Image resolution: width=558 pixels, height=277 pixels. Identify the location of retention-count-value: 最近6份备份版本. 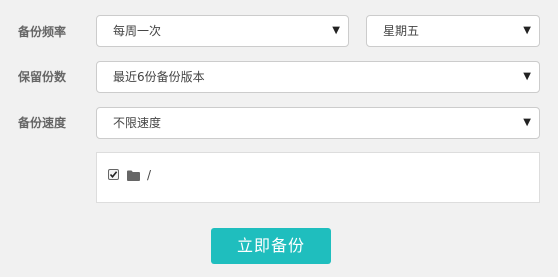
(159, 77).